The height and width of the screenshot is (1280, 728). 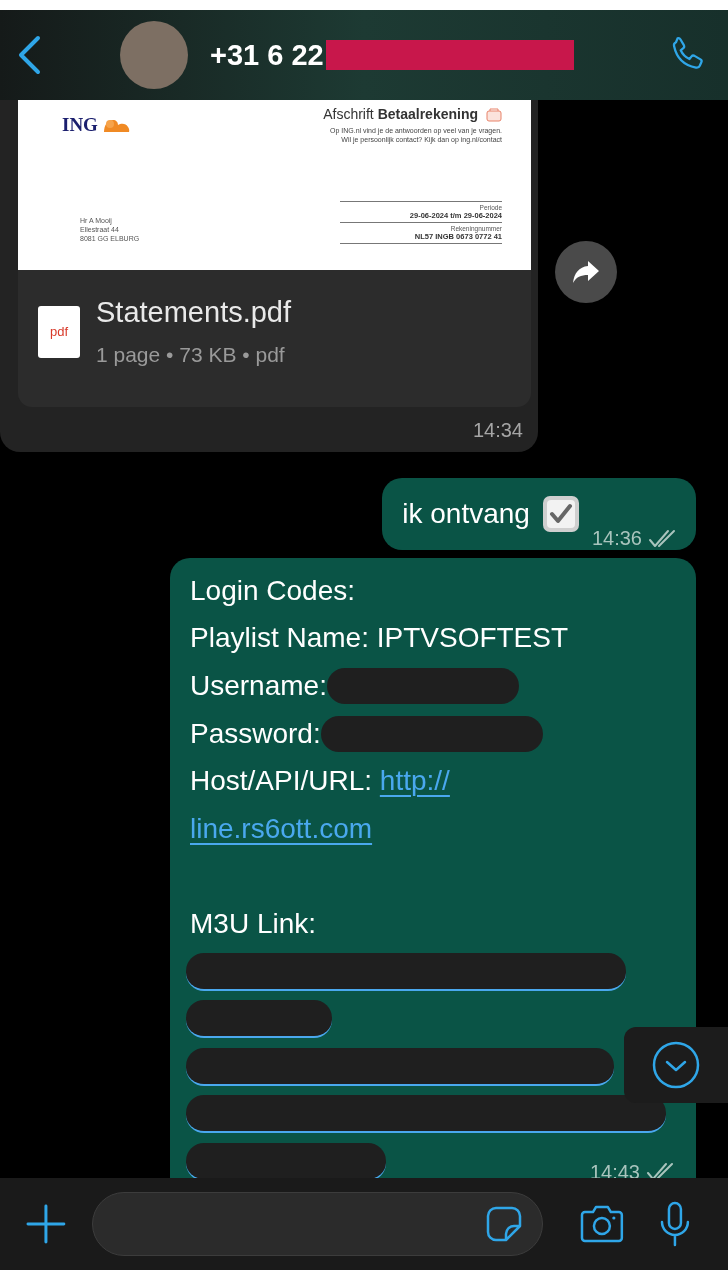 What do you see at coordinates (560, 514) in the screenshot?
I see `checkbox-icon` at bounding box center [560, 514].